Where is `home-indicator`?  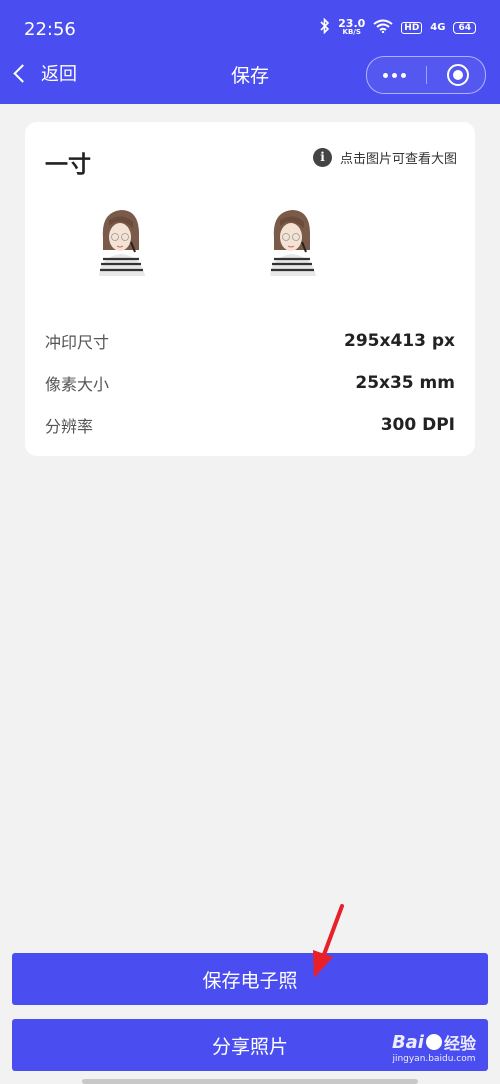
home-indicator is located at coordinates (250, 1081).